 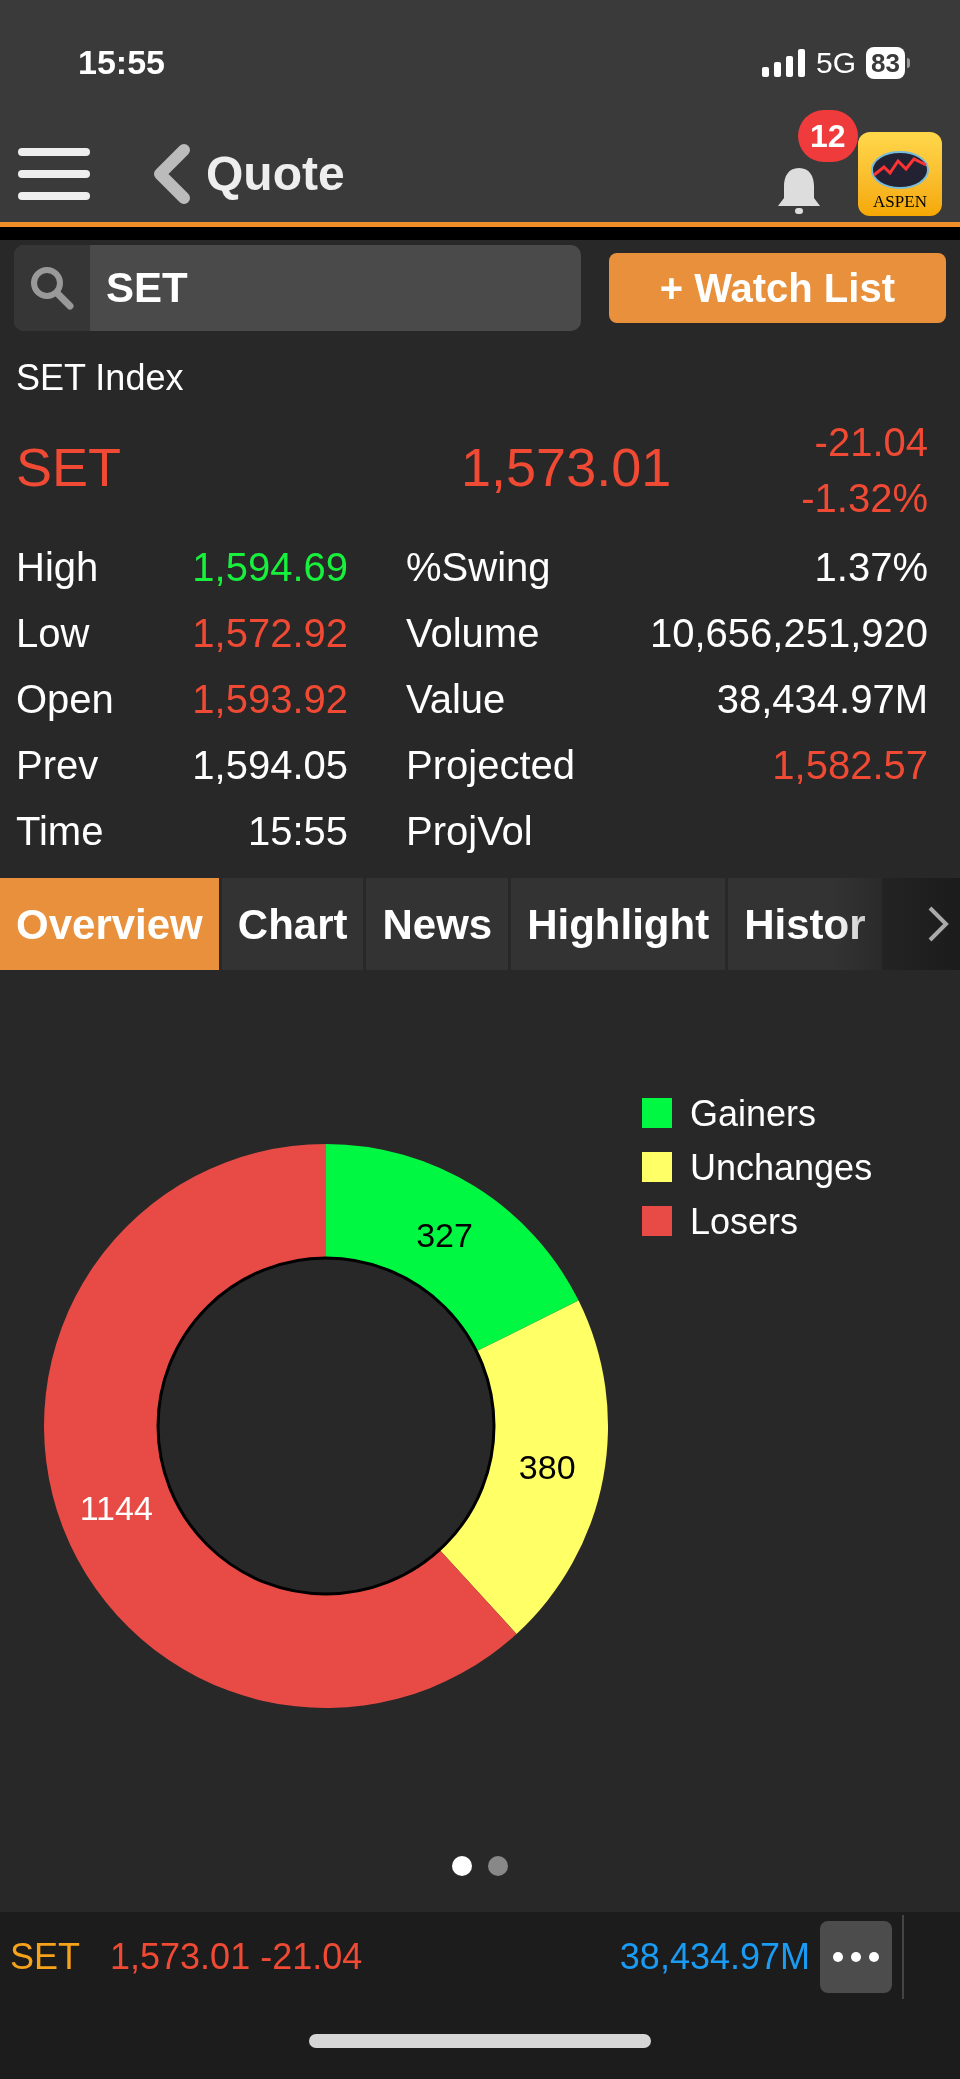 What do you see at coordinates (547, 1467) in the screenshot?
I see `slice-value-label: 380` at bounding box center [547, 1467].